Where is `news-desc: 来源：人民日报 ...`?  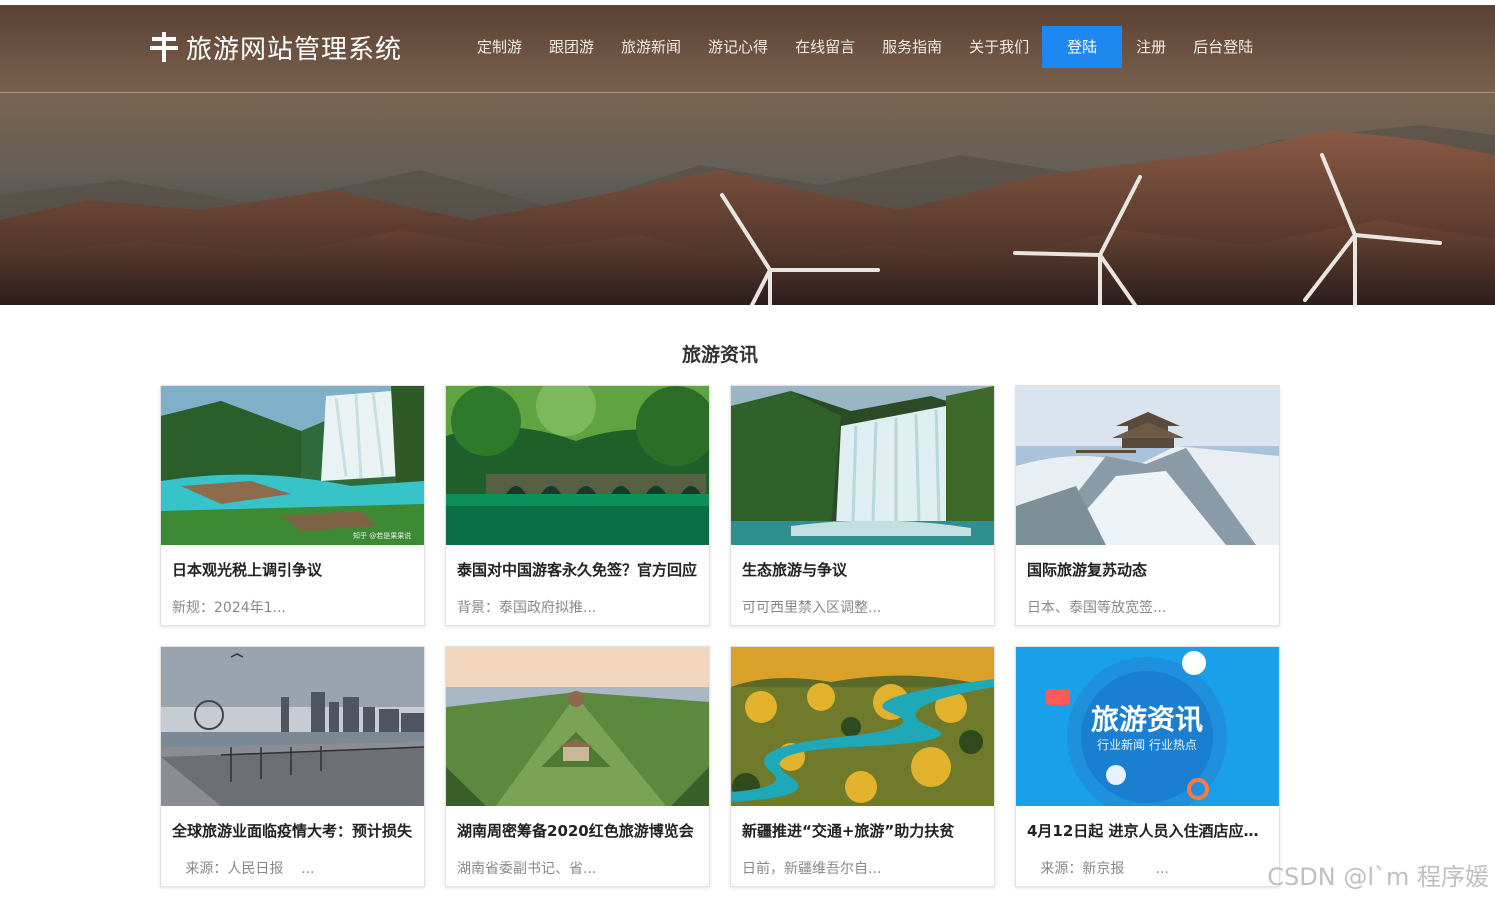 news-desc: 来源：人民日报 ... is located at coordinates (243, 869).